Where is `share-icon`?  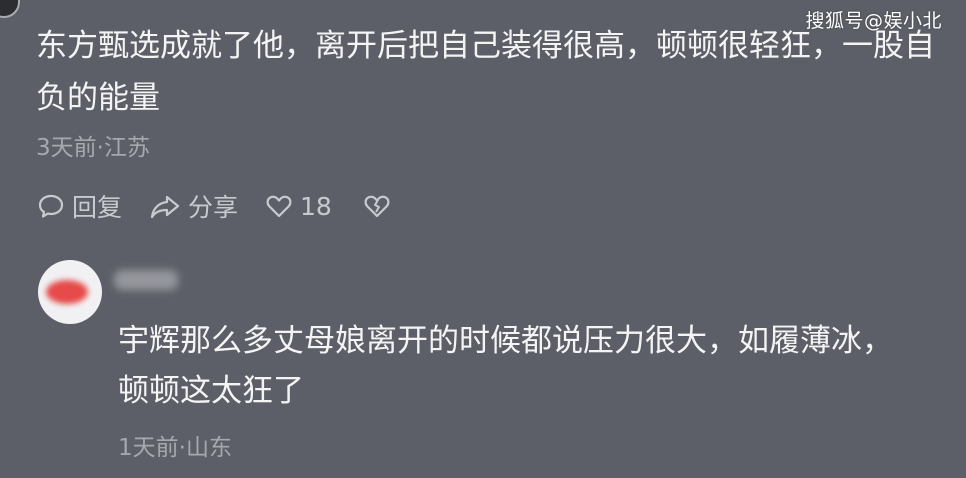 share-icon is located at coordinates (168, 206).